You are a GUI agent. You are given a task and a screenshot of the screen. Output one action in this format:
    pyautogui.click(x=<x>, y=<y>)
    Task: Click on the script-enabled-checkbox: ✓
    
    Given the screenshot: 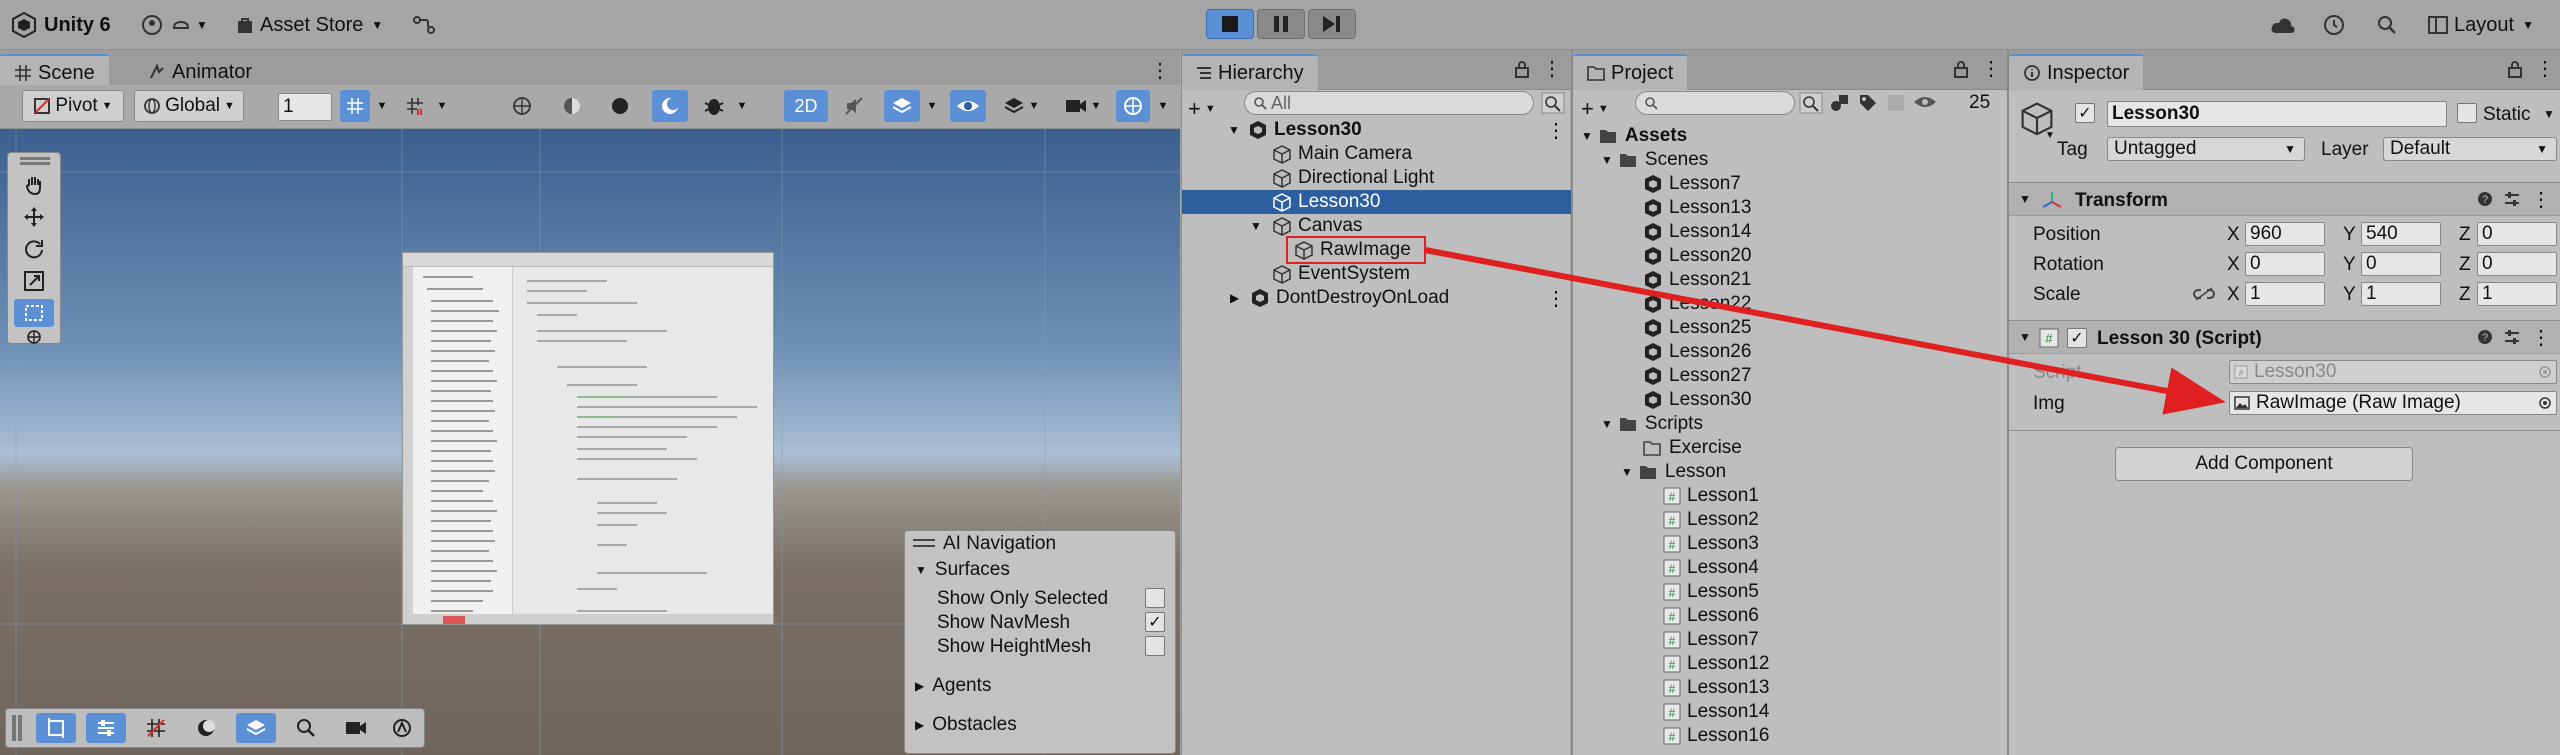 What is the action you would take?
    pyautogui.click(x=2077, y=338)
    